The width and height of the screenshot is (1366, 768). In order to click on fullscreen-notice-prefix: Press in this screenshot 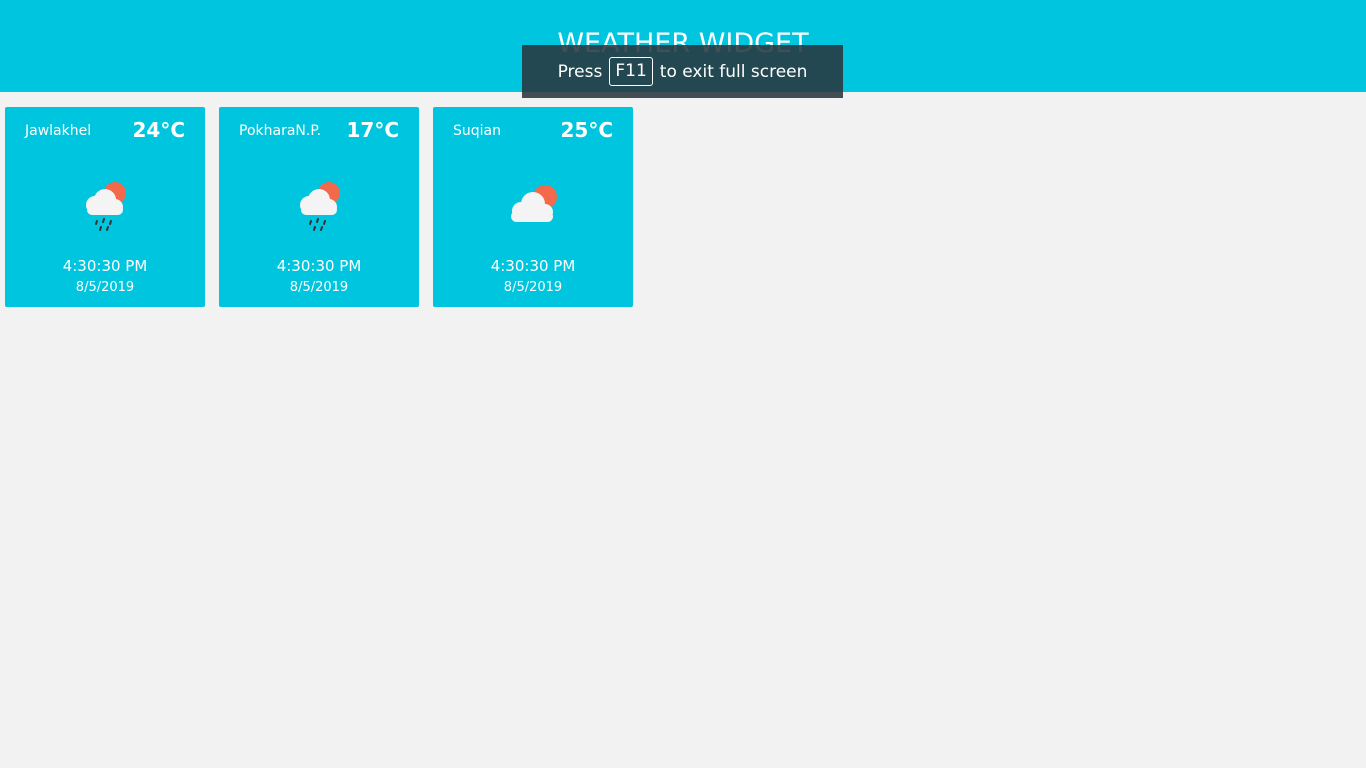, I will do `click(580, 71)`.